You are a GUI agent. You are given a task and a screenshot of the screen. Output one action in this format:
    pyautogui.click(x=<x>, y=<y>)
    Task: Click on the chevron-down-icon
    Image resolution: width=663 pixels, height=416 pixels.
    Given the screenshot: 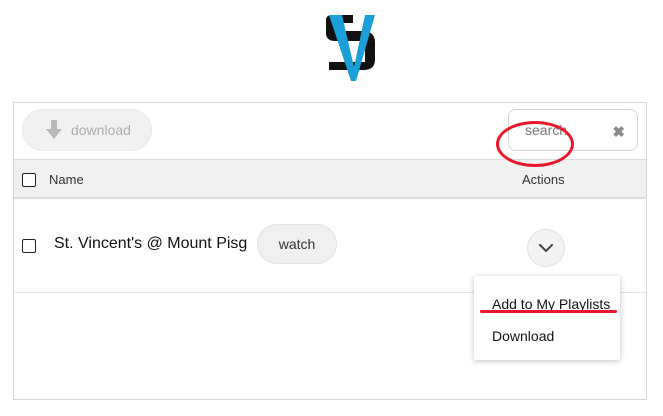 What is the action you would take?
    pyautogui.click(x=546, y=247)
    